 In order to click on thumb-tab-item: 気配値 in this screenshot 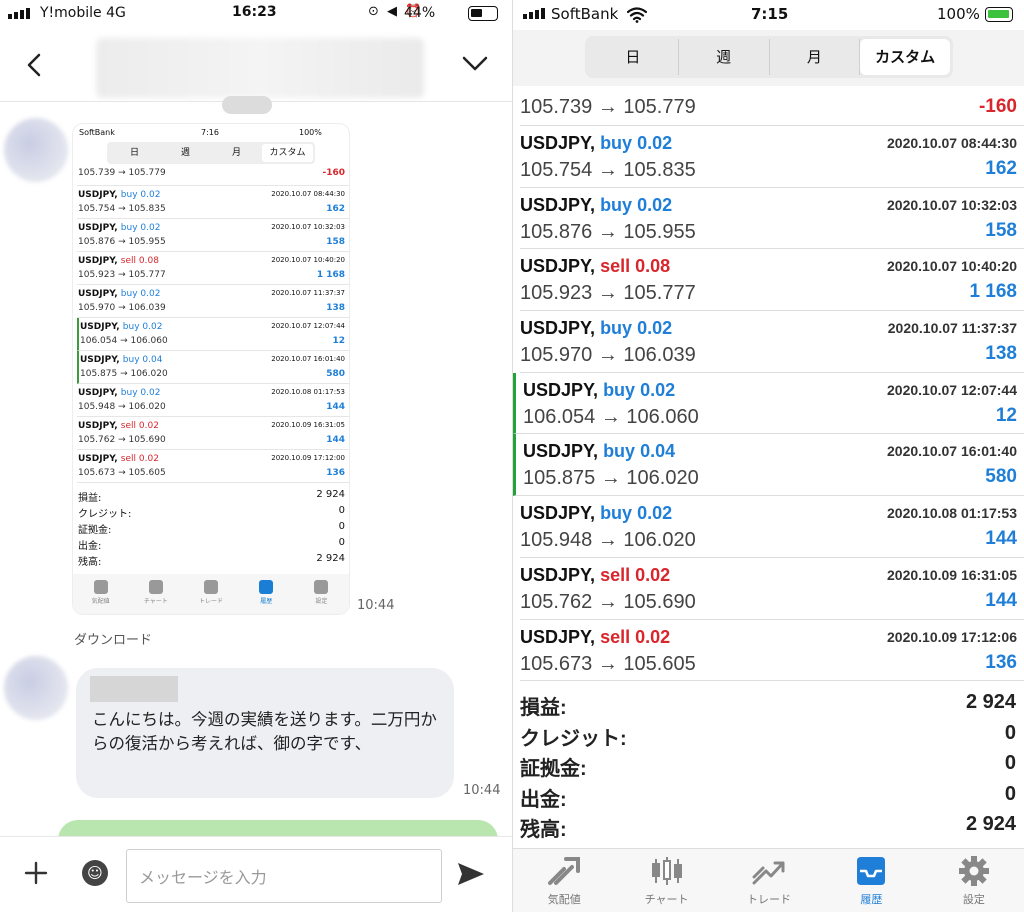, I will do `click(100, 594)`.